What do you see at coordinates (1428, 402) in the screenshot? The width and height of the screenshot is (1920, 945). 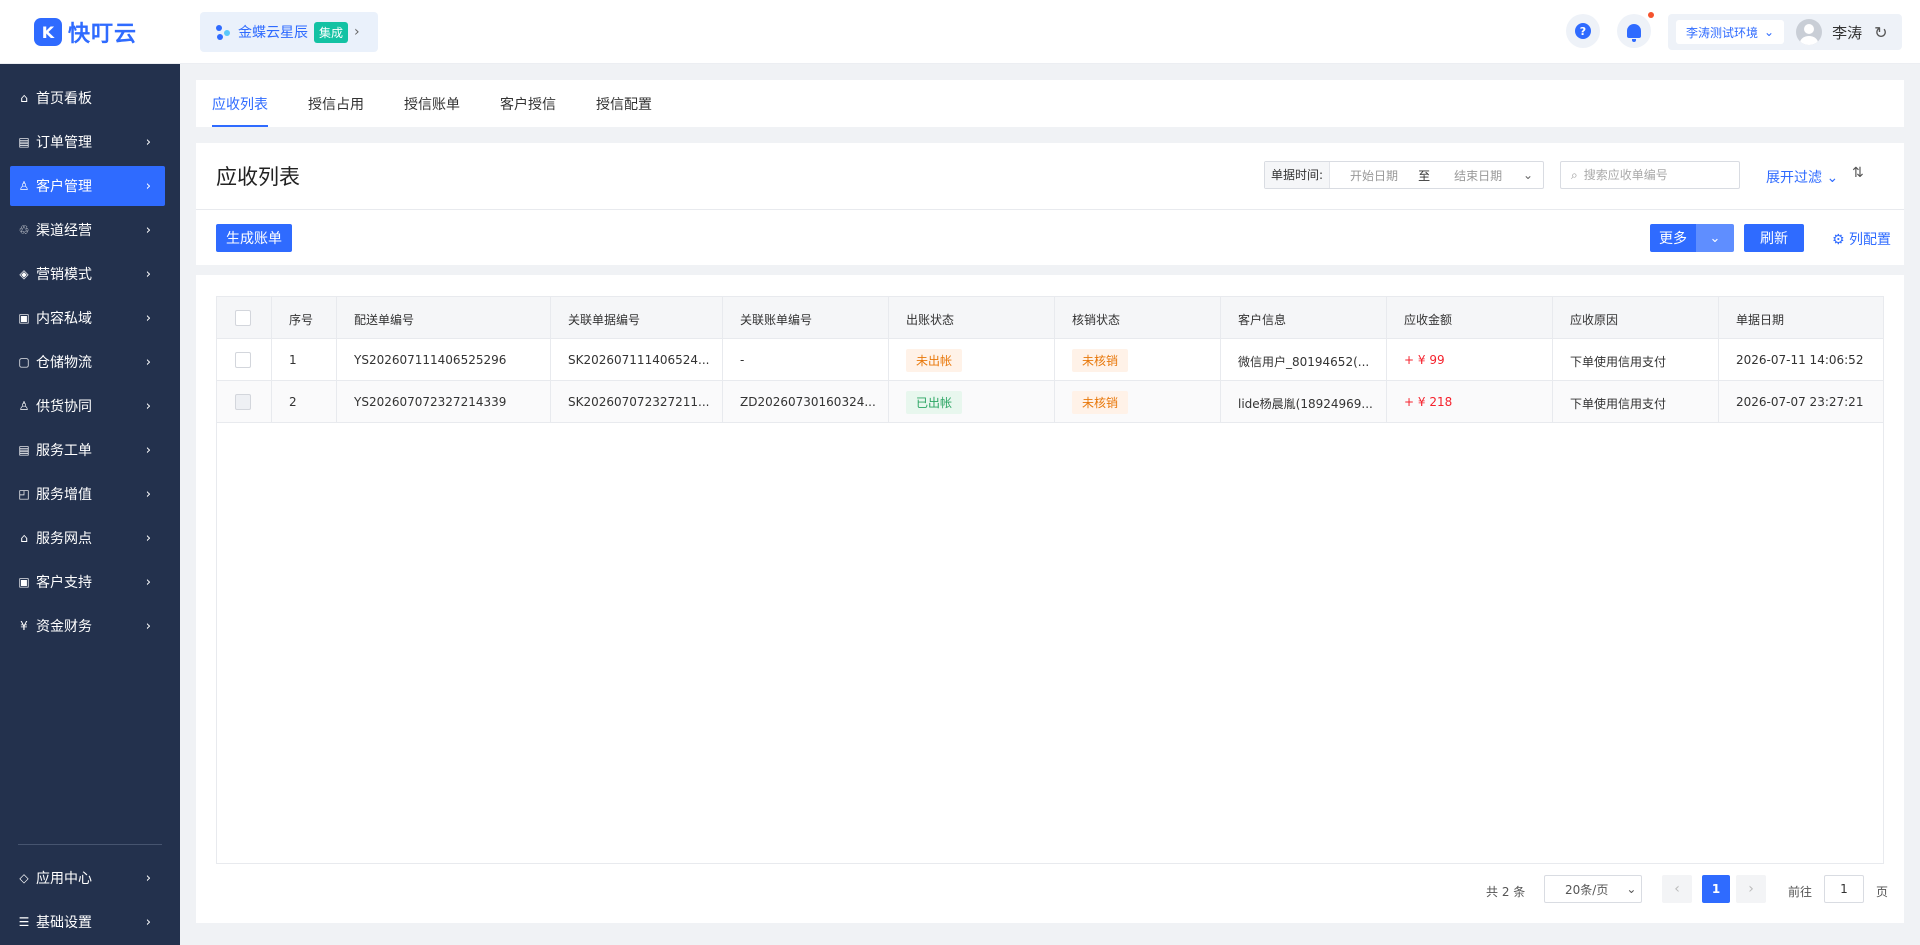 I see `receivable-amount: + ¥ 218` at bounding box center [1428, 402].